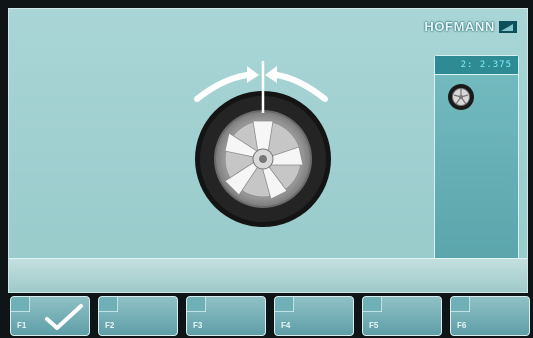 This screenshot has width=533, height=338. I want to click on f6-button: F6, so click(490, 316).